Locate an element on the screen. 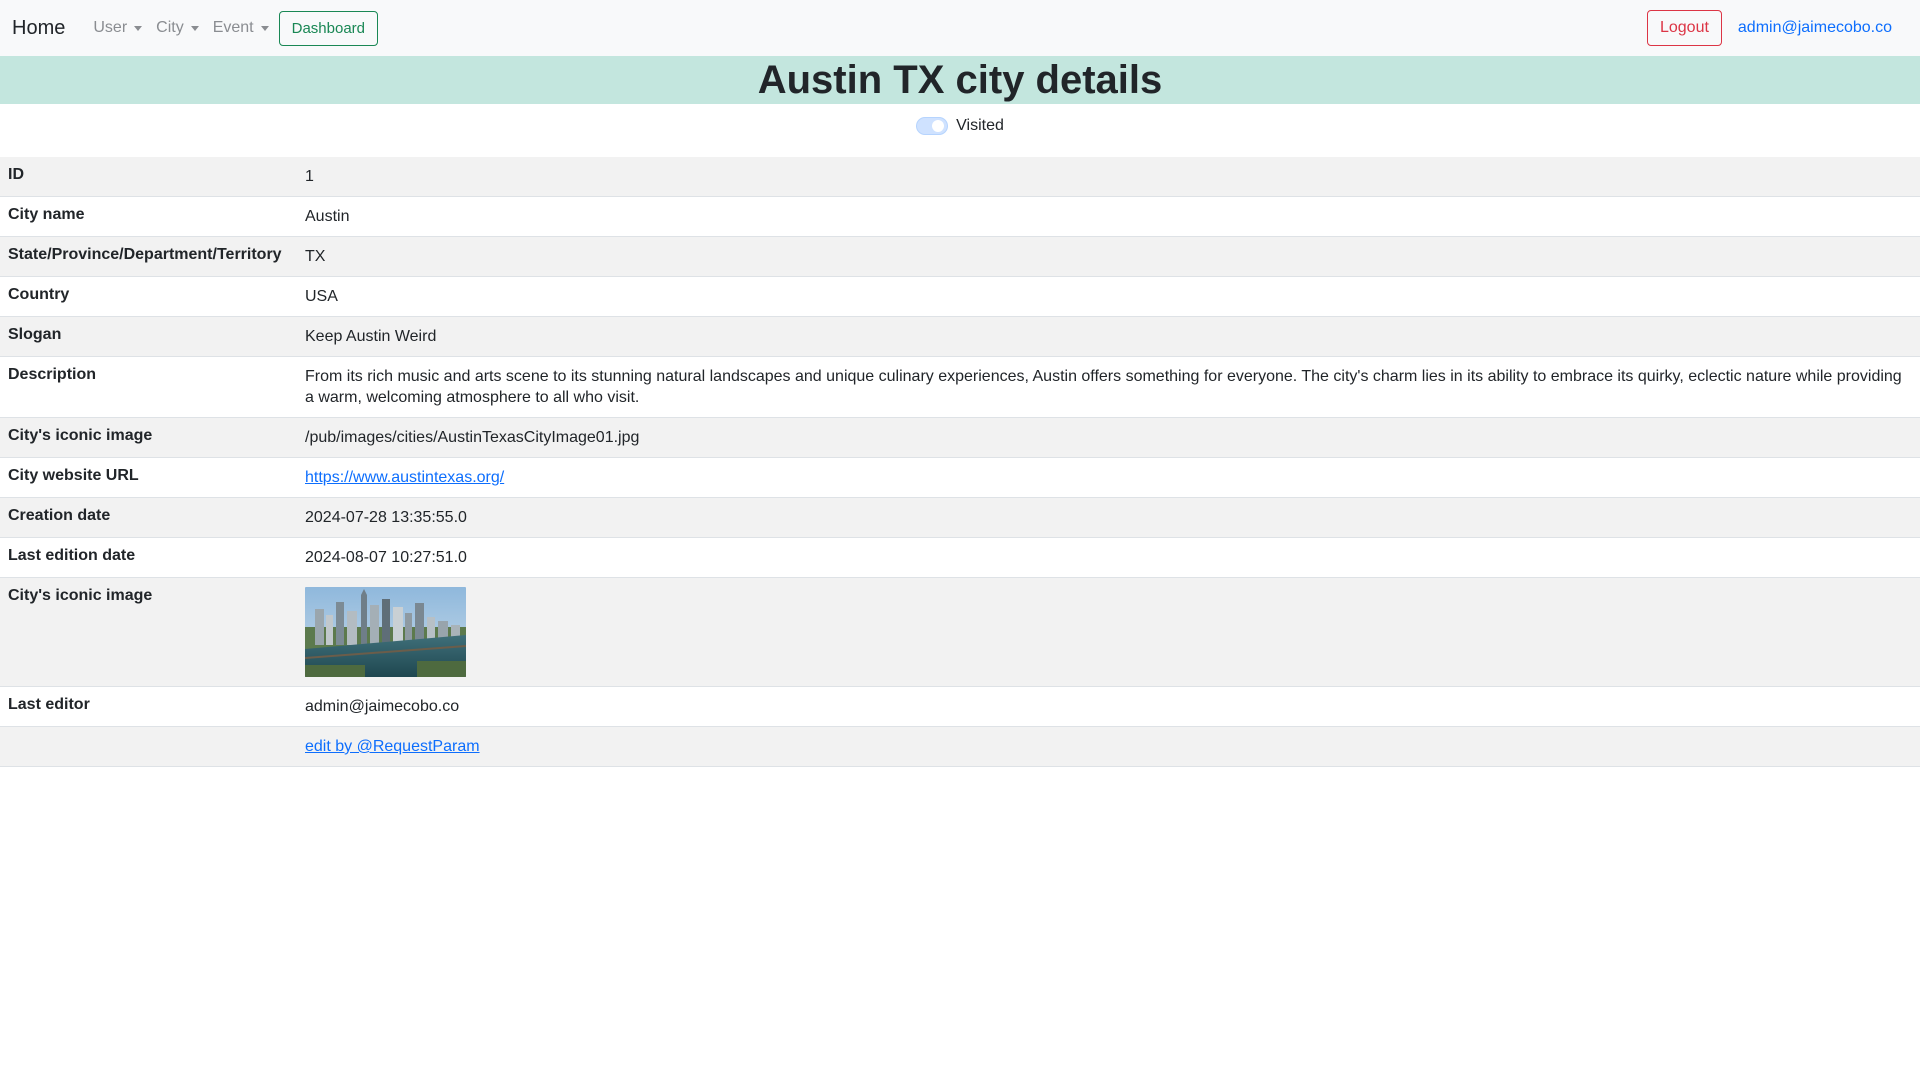 This screenshot has height=1080, width=1920. city-dropdown-label: City is located at coordinates (170, 27).